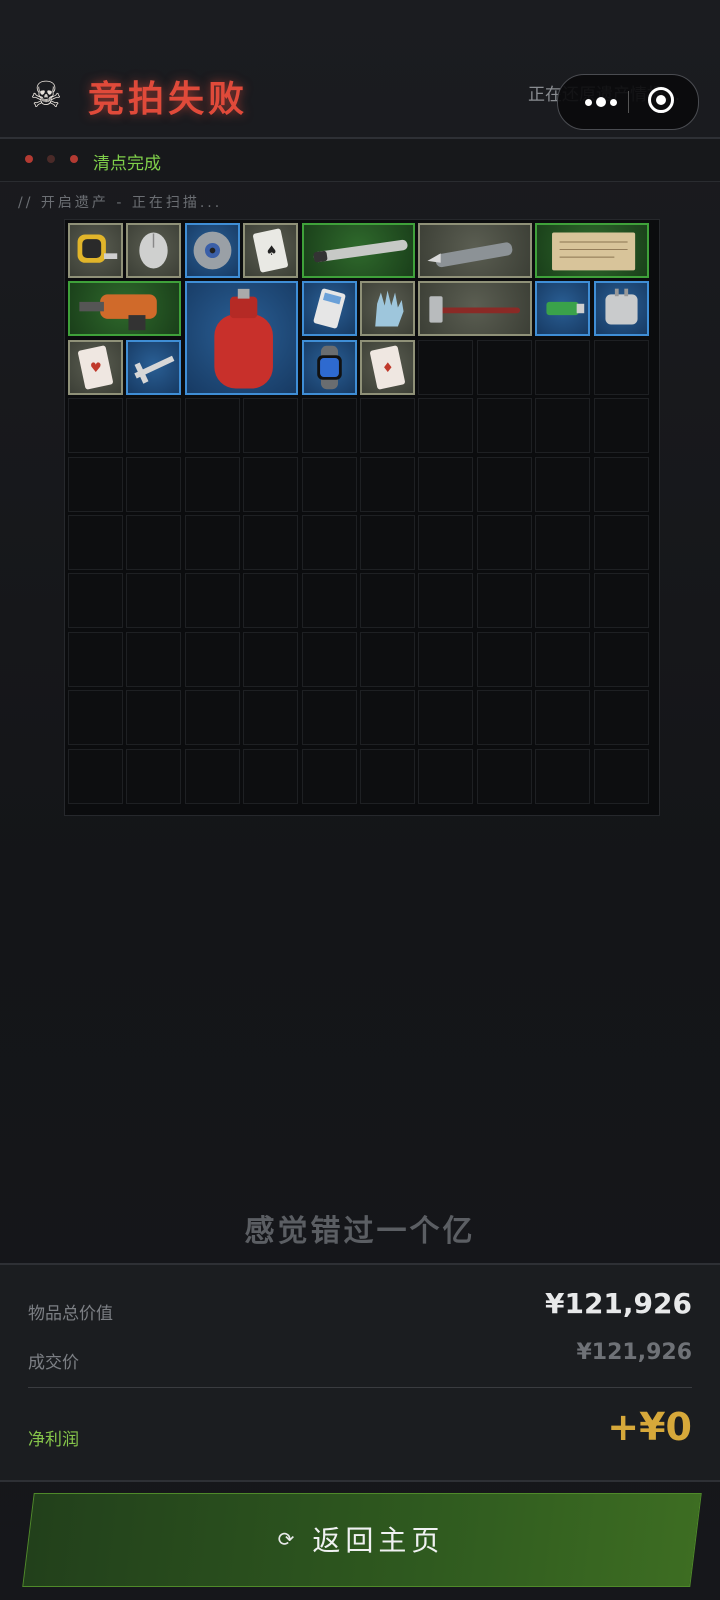 The width and height of the screenshot is (720, 1600). What do you see at coordinates (286, 1539) in the screenshot?
I see `refresh-icon: ⟳` at bounding box center [286, 1539].